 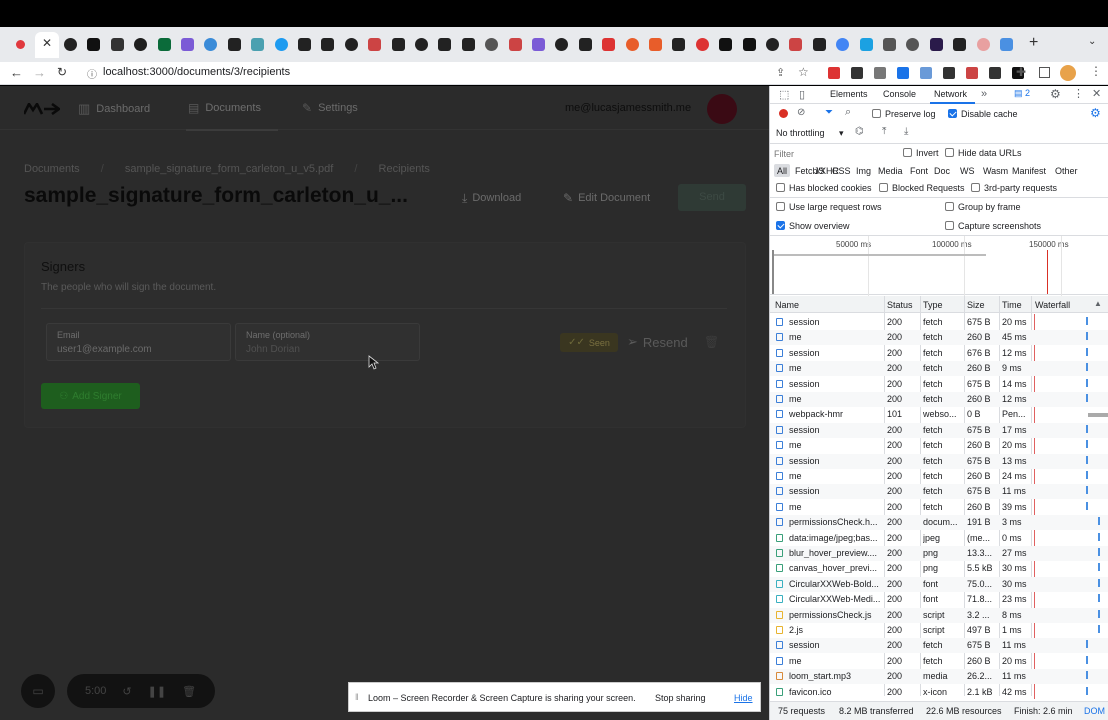 I want to click on new-tab-icon: +, so click(x=1033, y=43).